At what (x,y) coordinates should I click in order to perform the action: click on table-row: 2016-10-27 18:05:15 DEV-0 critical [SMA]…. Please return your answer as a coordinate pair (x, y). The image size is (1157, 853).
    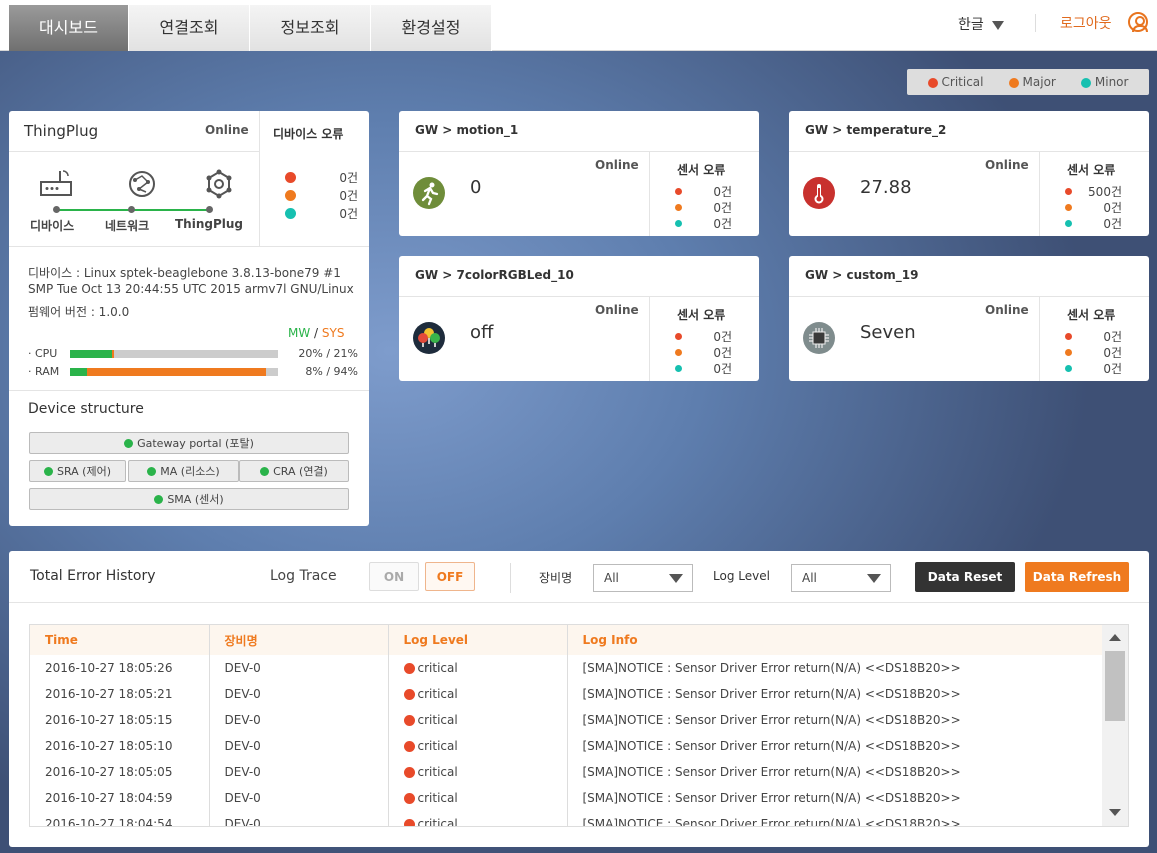
    Looking at the image, I should click on (566, 720).